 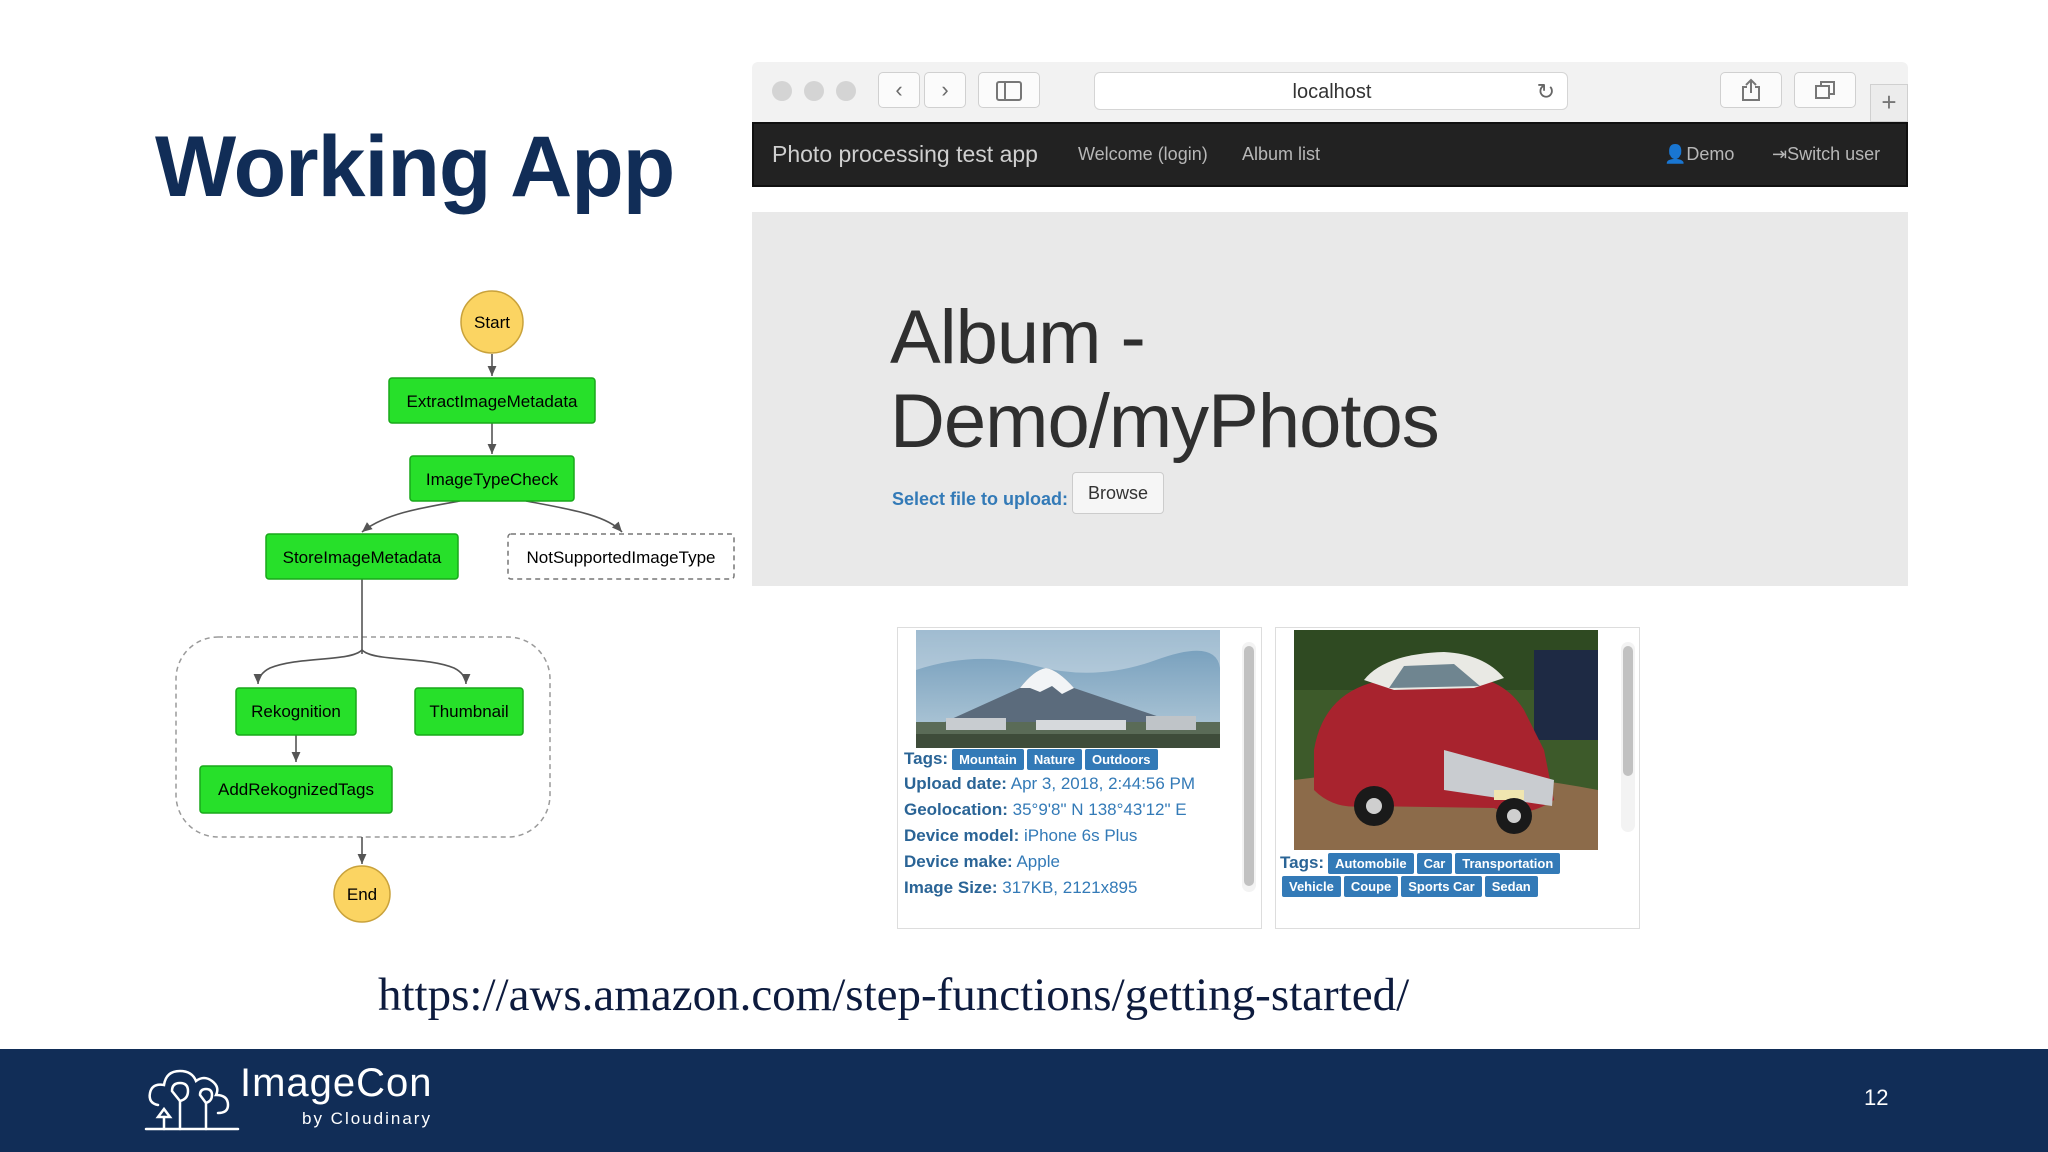 What do you see at coordinates (1121, 759) in the screenshot?
I see `tag-outdoors: Outdoors` at bounding box center [1121, 759].